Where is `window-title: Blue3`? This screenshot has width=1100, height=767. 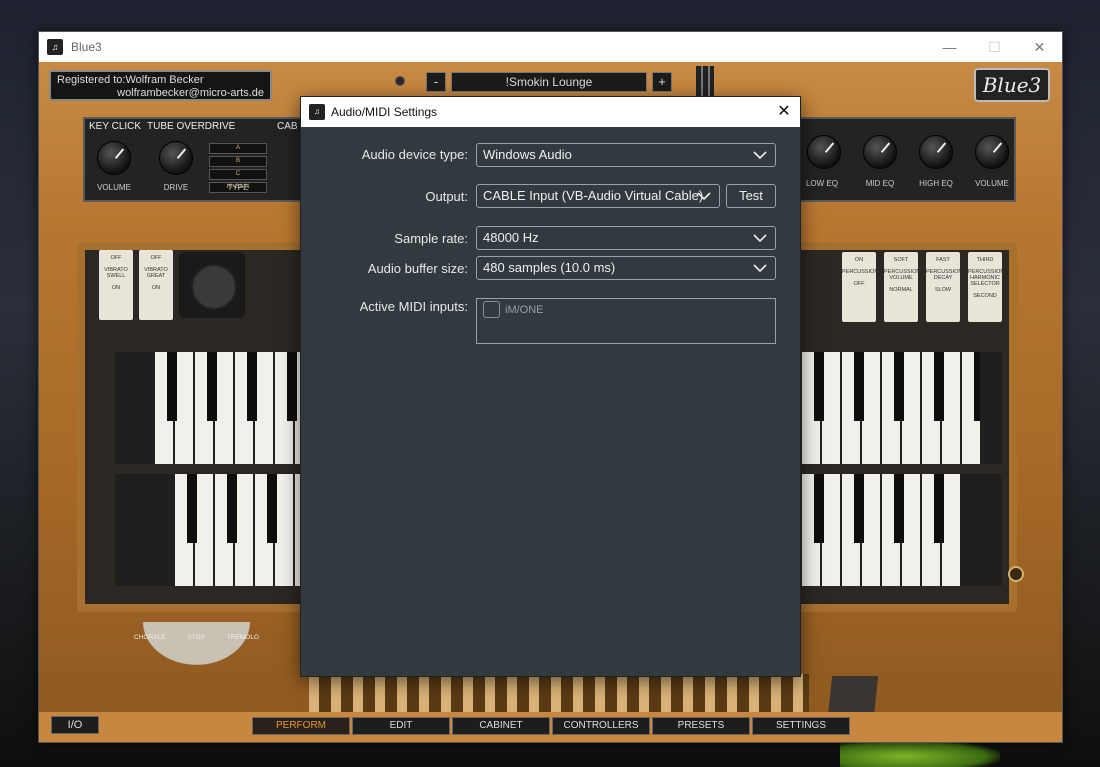
window-title: Blue3 is located at coordinates (86, 47).